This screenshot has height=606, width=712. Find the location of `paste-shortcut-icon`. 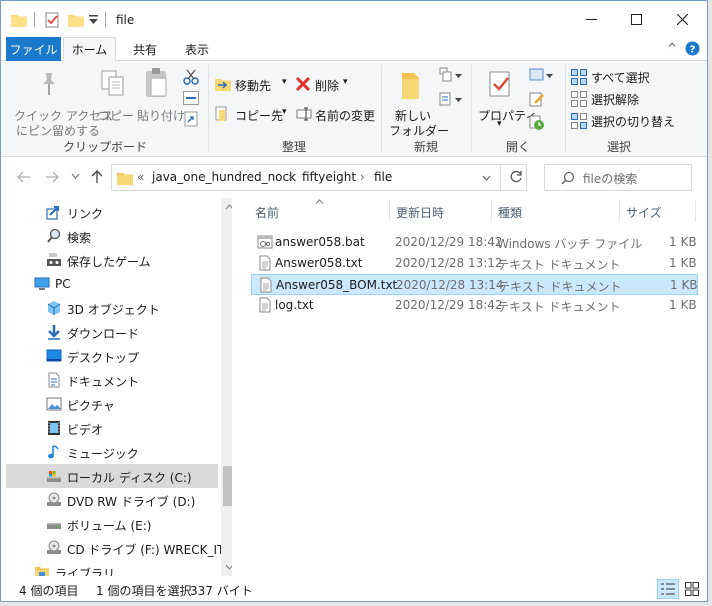

paste-shortcut-icon is located at coordinates (191, 119).